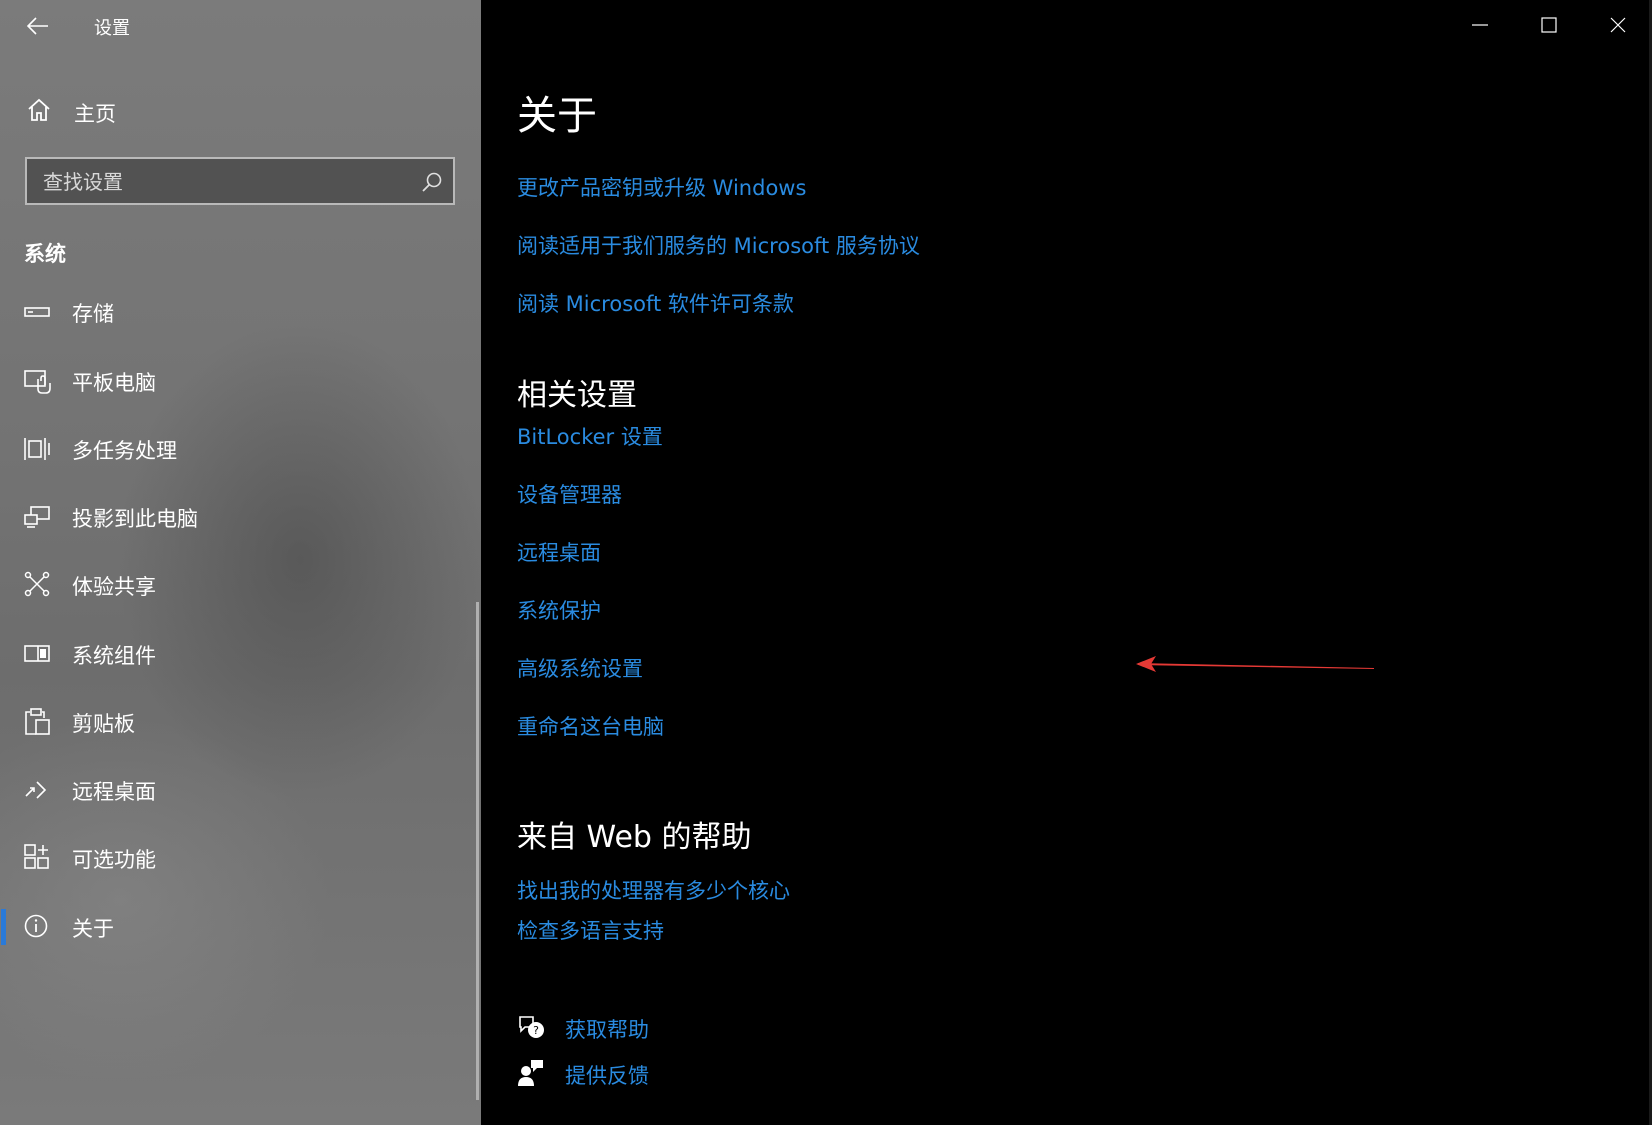 The width and height of the screenshot is (1652, 1125). What do you see at coordinates (103, 724) in the screenshot?
I see `sidebar-item-label: 剪贴板` at bounding box center [103, 724].